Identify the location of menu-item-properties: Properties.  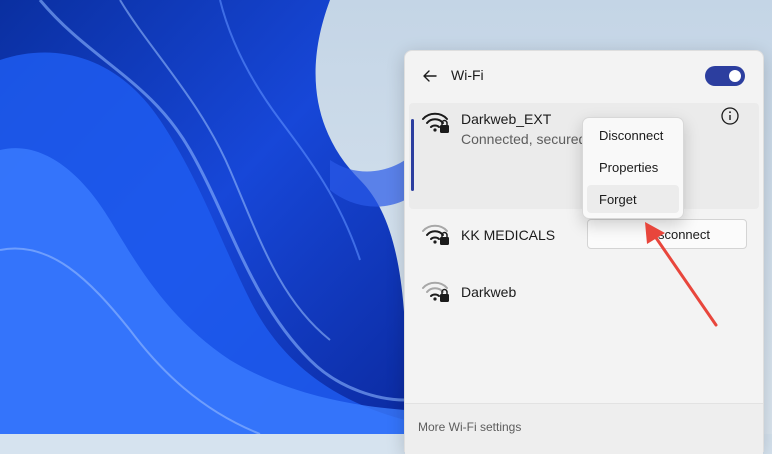
(633, 167).